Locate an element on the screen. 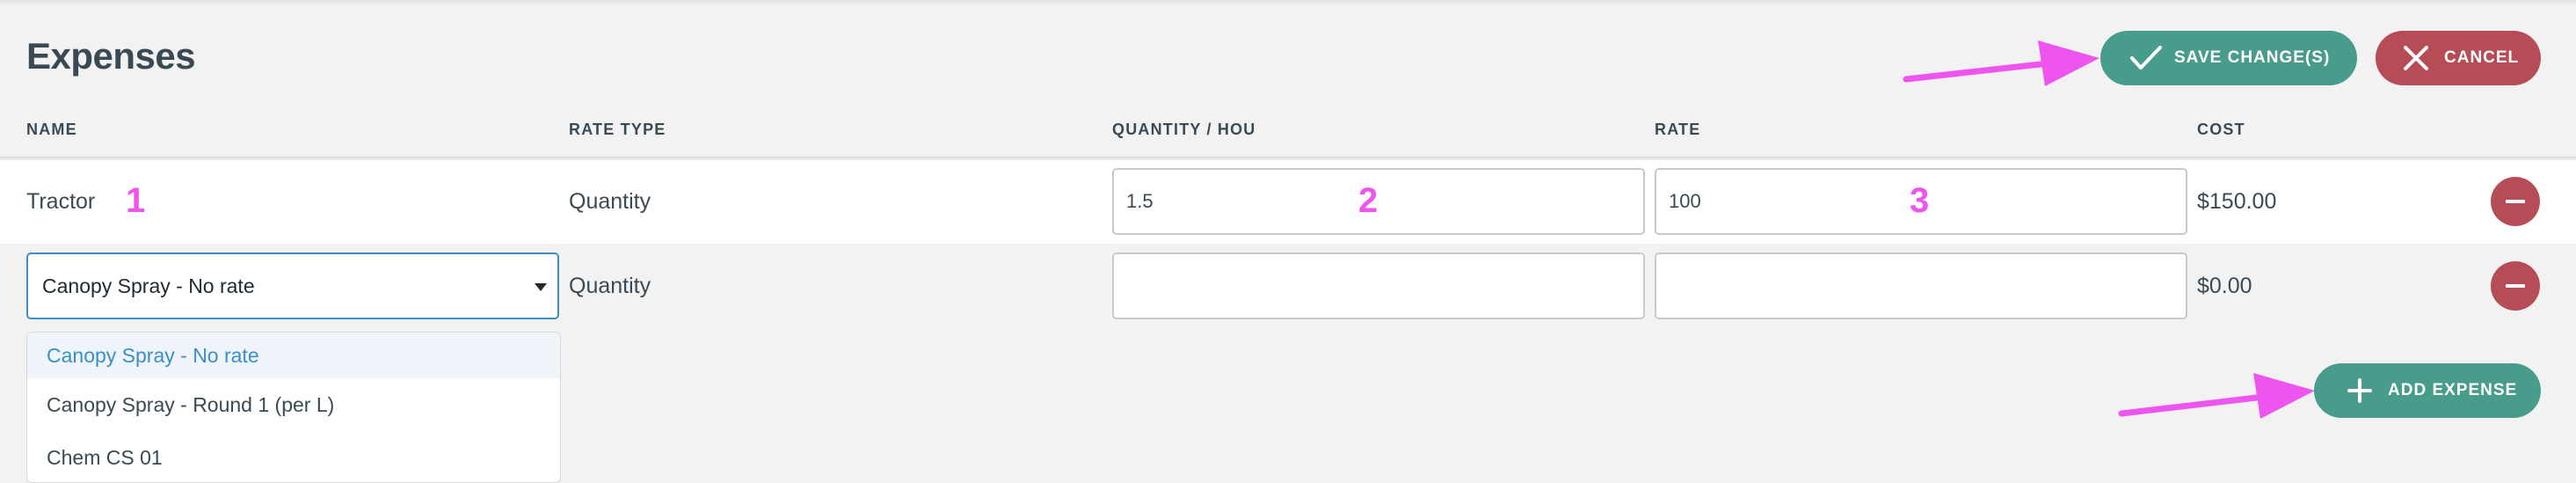  add-expense-button: ADD EXPENSE is located at coordinates (2427, 390).